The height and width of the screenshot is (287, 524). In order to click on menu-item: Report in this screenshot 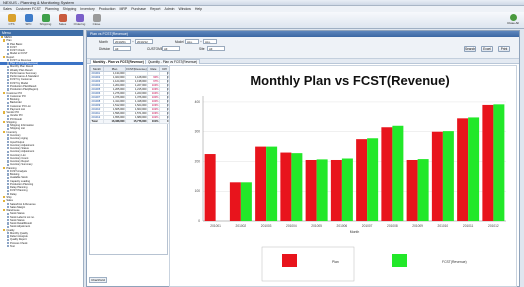, I will do `click(155, 9)`.